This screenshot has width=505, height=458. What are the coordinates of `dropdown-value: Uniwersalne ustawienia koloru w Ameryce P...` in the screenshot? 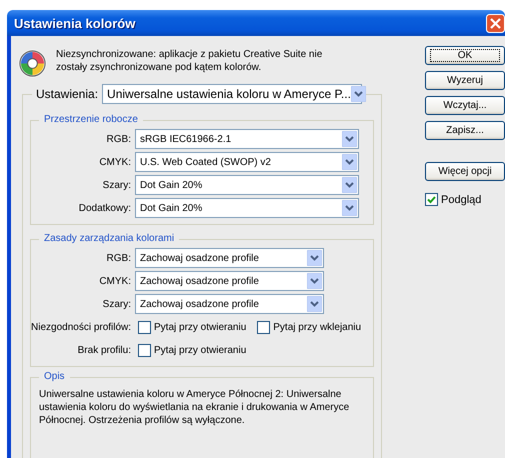 It's located at (229, 94).